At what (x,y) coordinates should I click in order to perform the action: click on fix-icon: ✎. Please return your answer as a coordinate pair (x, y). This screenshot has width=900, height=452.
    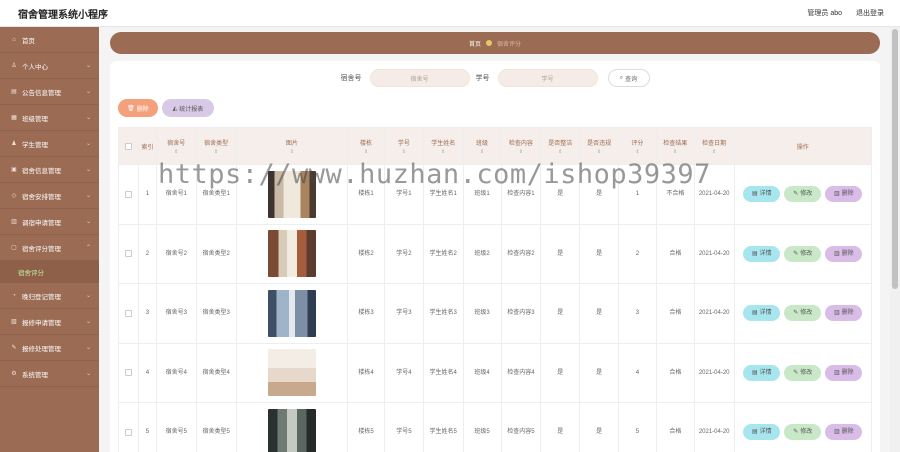
    Looking at the image, I should click on (14, 347).